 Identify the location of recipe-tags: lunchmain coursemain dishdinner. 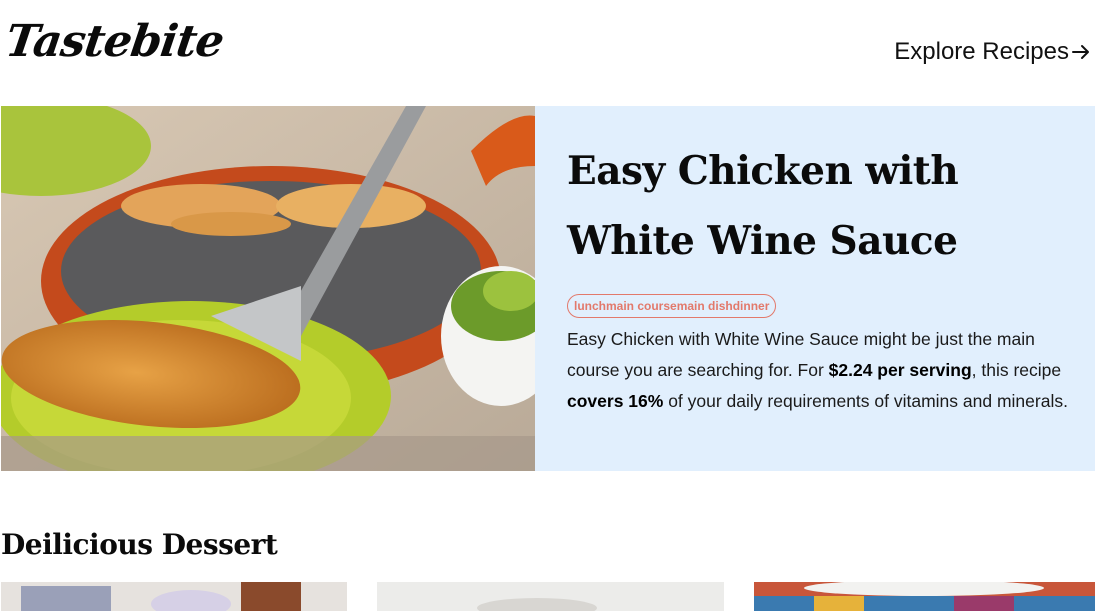
(672, 306).